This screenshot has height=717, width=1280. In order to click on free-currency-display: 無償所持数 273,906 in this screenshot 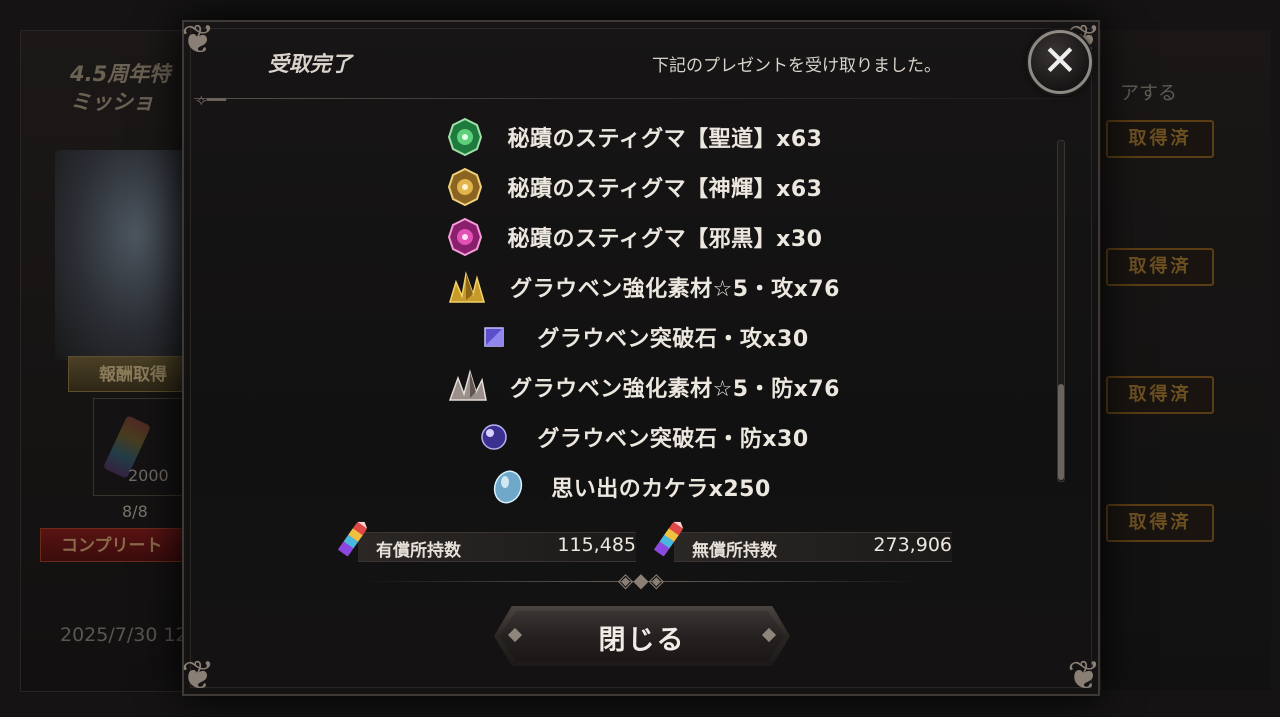, I will do `click(801, 541)`.